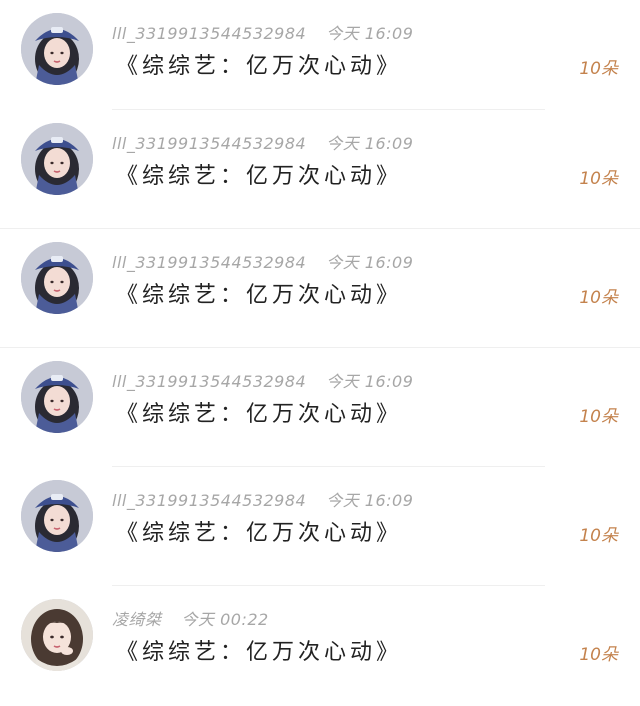  I want to click on comment-meta: 凌绮桀 今天 00:22, so click(190, 618).